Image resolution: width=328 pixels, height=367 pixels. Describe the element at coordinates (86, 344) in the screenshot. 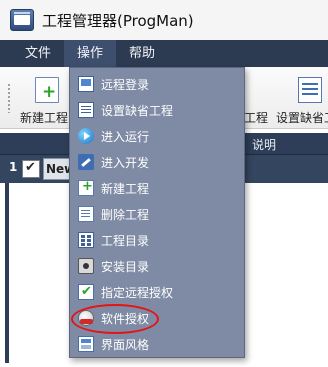

I see `interface-style-icon` at that location.